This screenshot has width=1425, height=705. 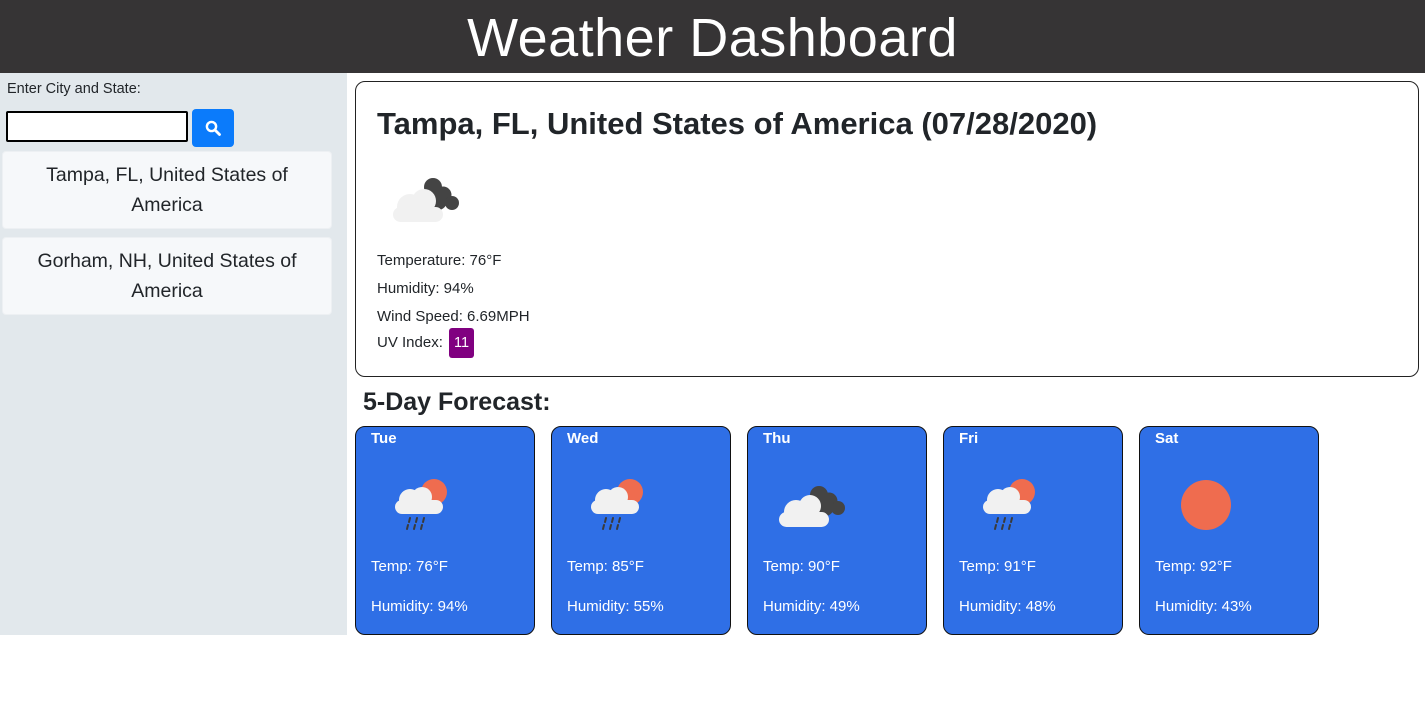 I want to click on header-bar: Weather Dashboard, so click(x=712, y=36).